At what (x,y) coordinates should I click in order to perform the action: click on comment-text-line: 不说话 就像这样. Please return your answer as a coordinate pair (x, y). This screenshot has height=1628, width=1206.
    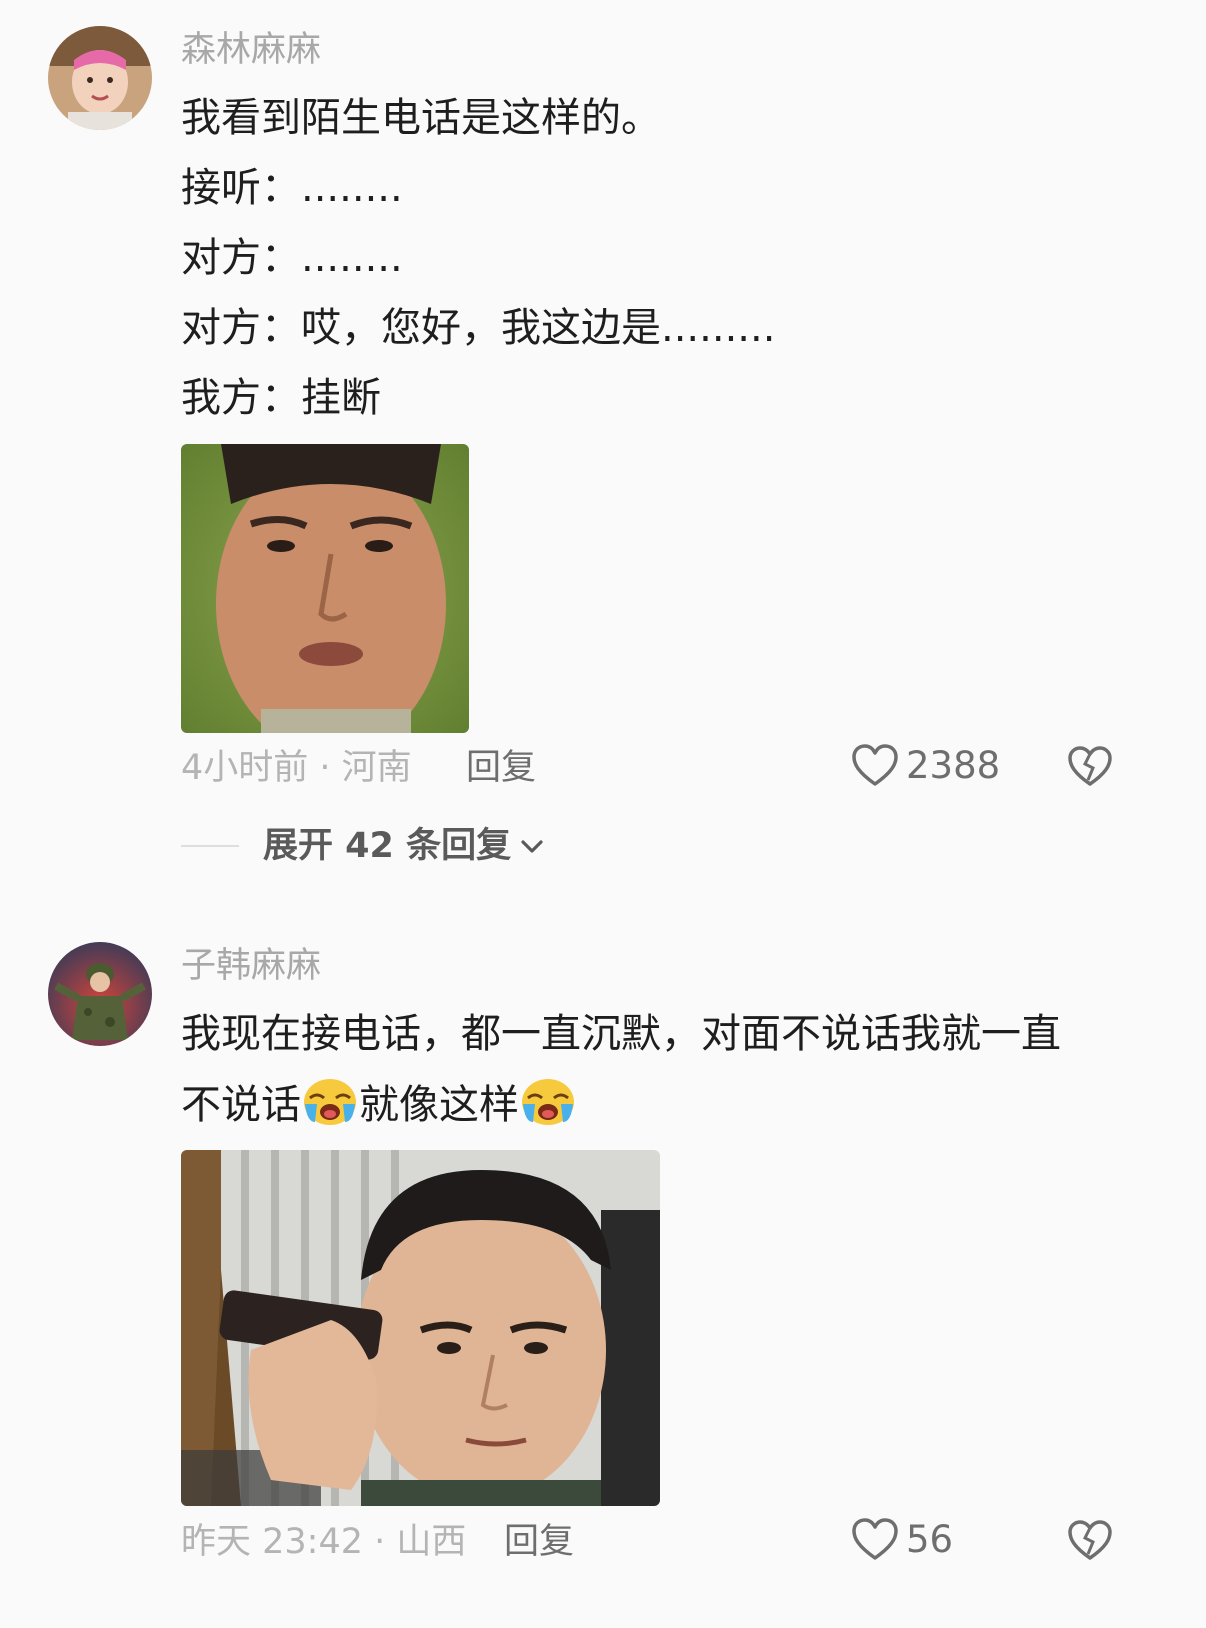
    Looking at the image, I should click on (379, 1104).